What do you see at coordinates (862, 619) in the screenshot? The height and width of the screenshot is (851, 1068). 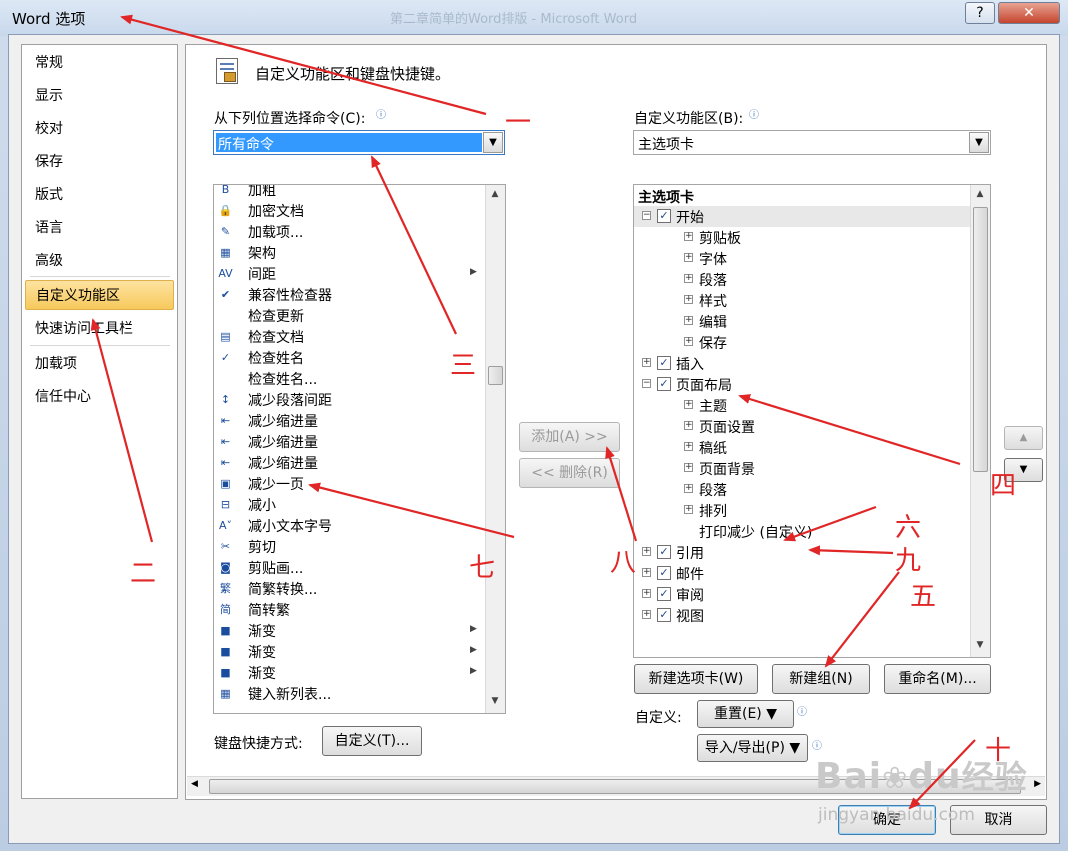 I see `arrow-five` at bounding box center [862, 619].